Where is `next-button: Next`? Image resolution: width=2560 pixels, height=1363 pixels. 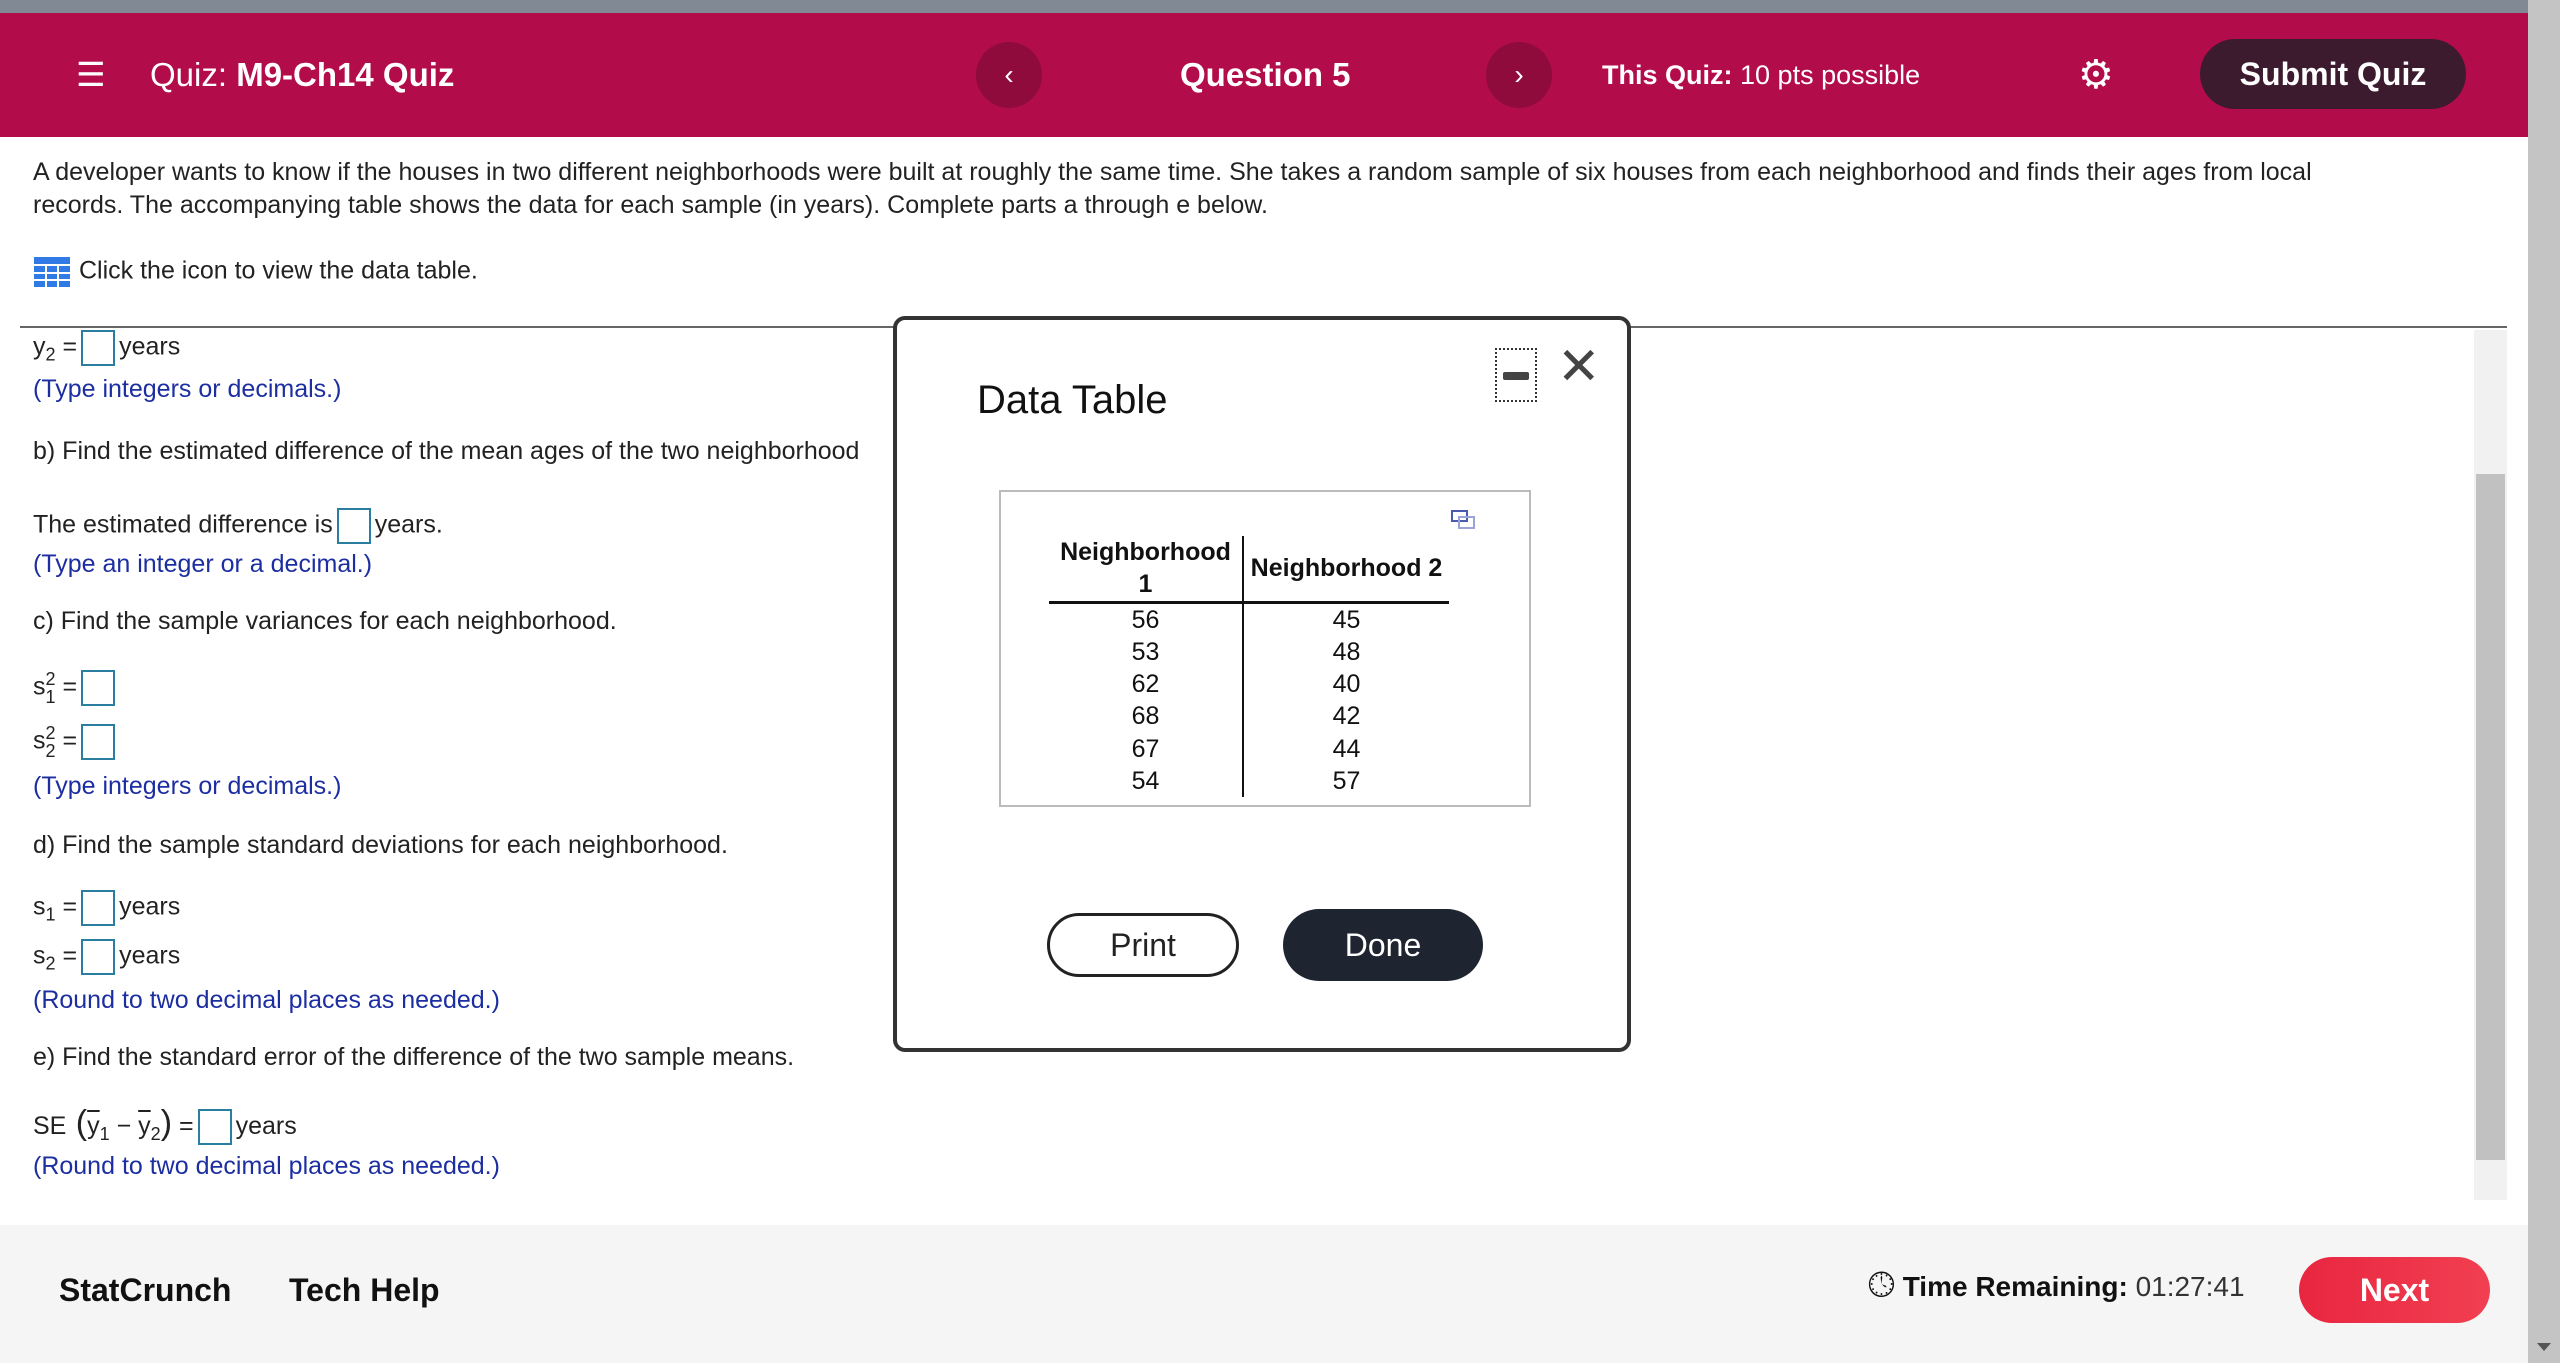 next-button: Next is located at coordinates (2394, 1290).